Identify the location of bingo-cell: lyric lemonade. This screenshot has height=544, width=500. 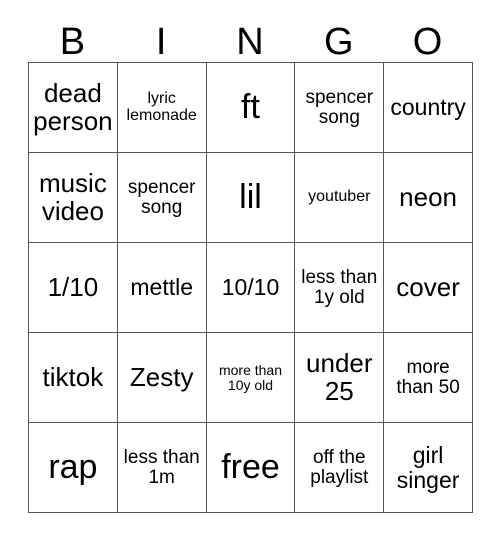
(161, 107).